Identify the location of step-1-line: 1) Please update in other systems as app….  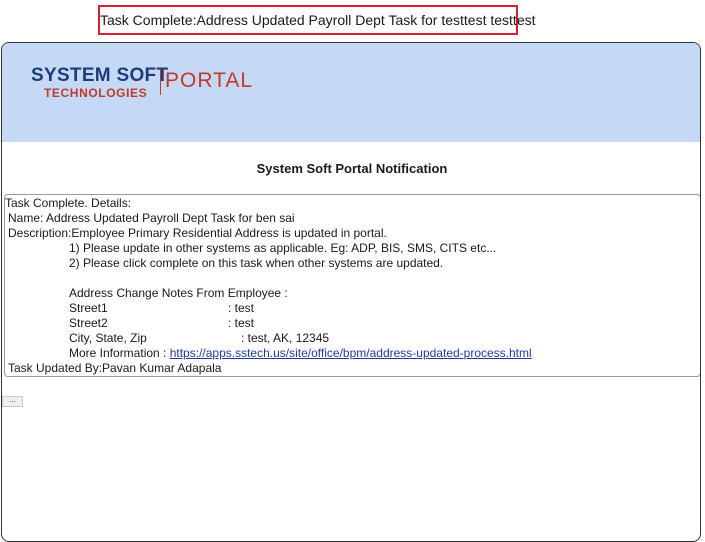
(283, 248).